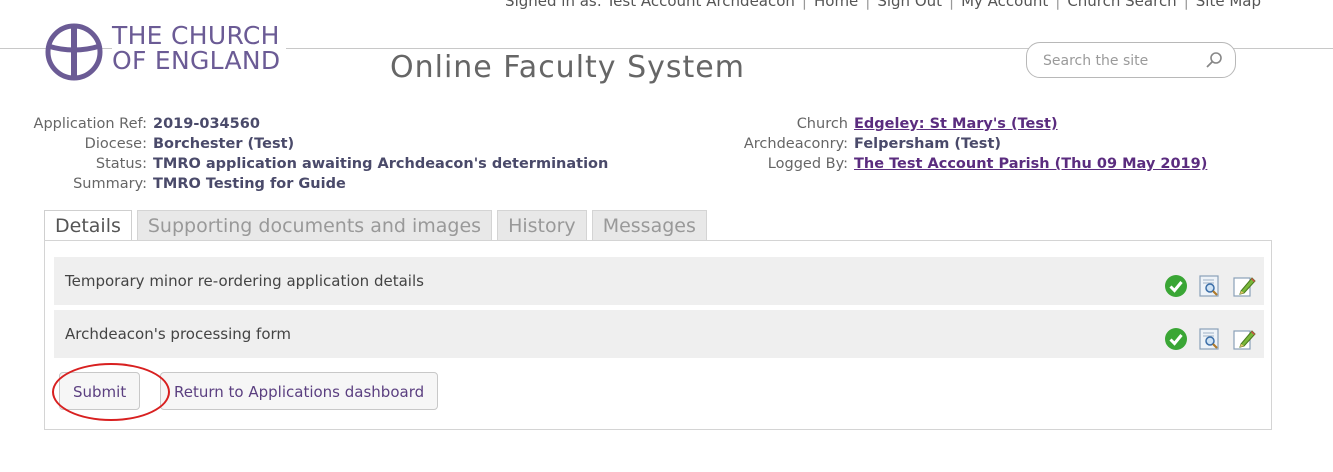  Describe the element at coordinates (649, 225) in the screenshot. I see `tab-messages: Messages` at that location.